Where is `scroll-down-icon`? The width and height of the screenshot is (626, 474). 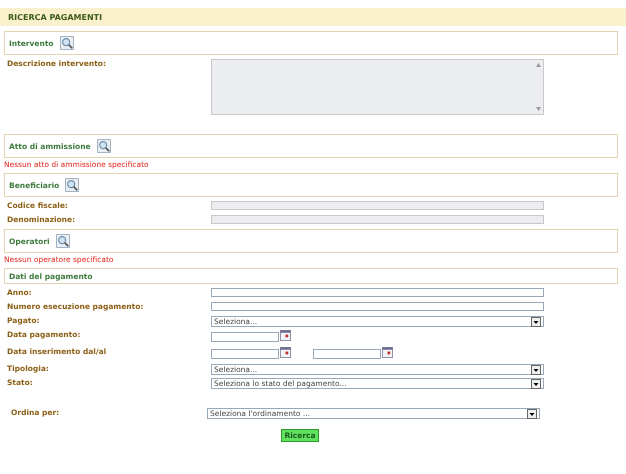 scroll-down-icon is located at coordinates (538, 109).